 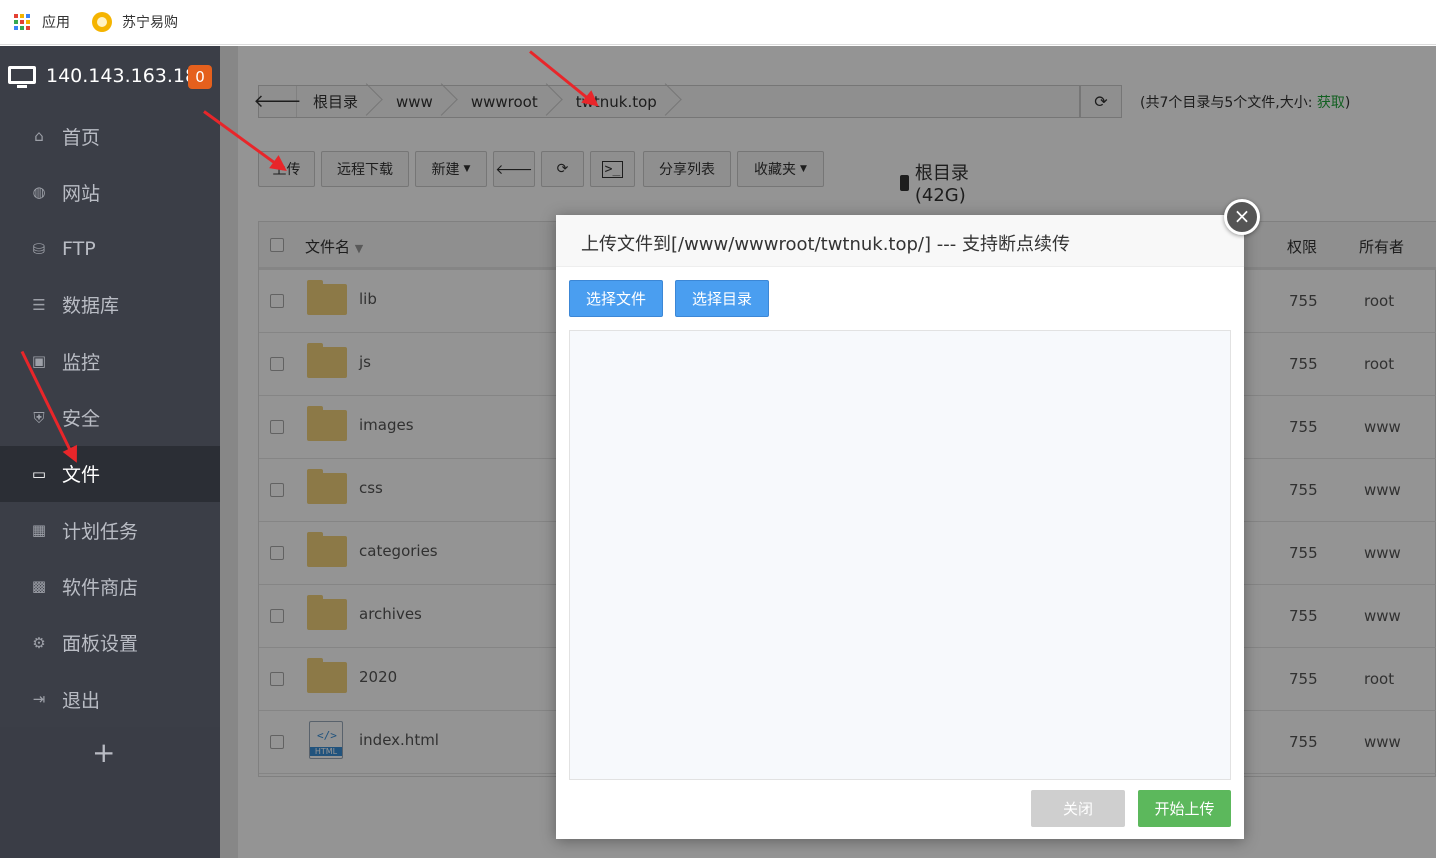 What do you see at coordinates (200, 77) in the screenshot?
I see `notification-badge: 0` at bounding box center [200, 77].